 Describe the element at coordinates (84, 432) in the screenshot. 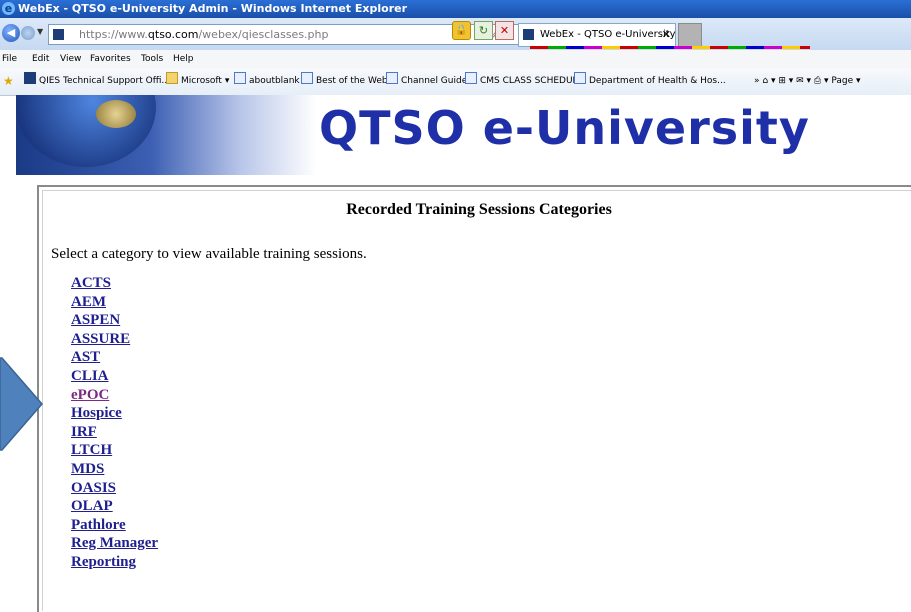

I see `category-link-irf: IRF` at that location.